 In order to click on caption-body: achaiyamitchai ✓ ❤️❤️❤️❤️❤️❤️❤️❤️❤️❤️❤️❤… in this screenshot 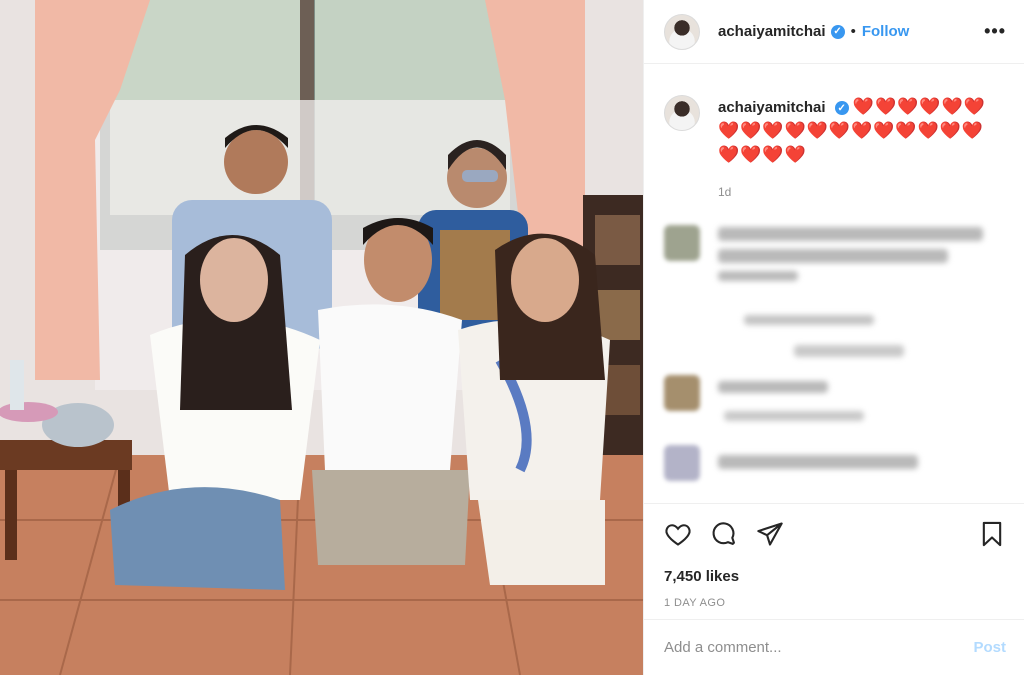, I will do `click(862, 147)`.